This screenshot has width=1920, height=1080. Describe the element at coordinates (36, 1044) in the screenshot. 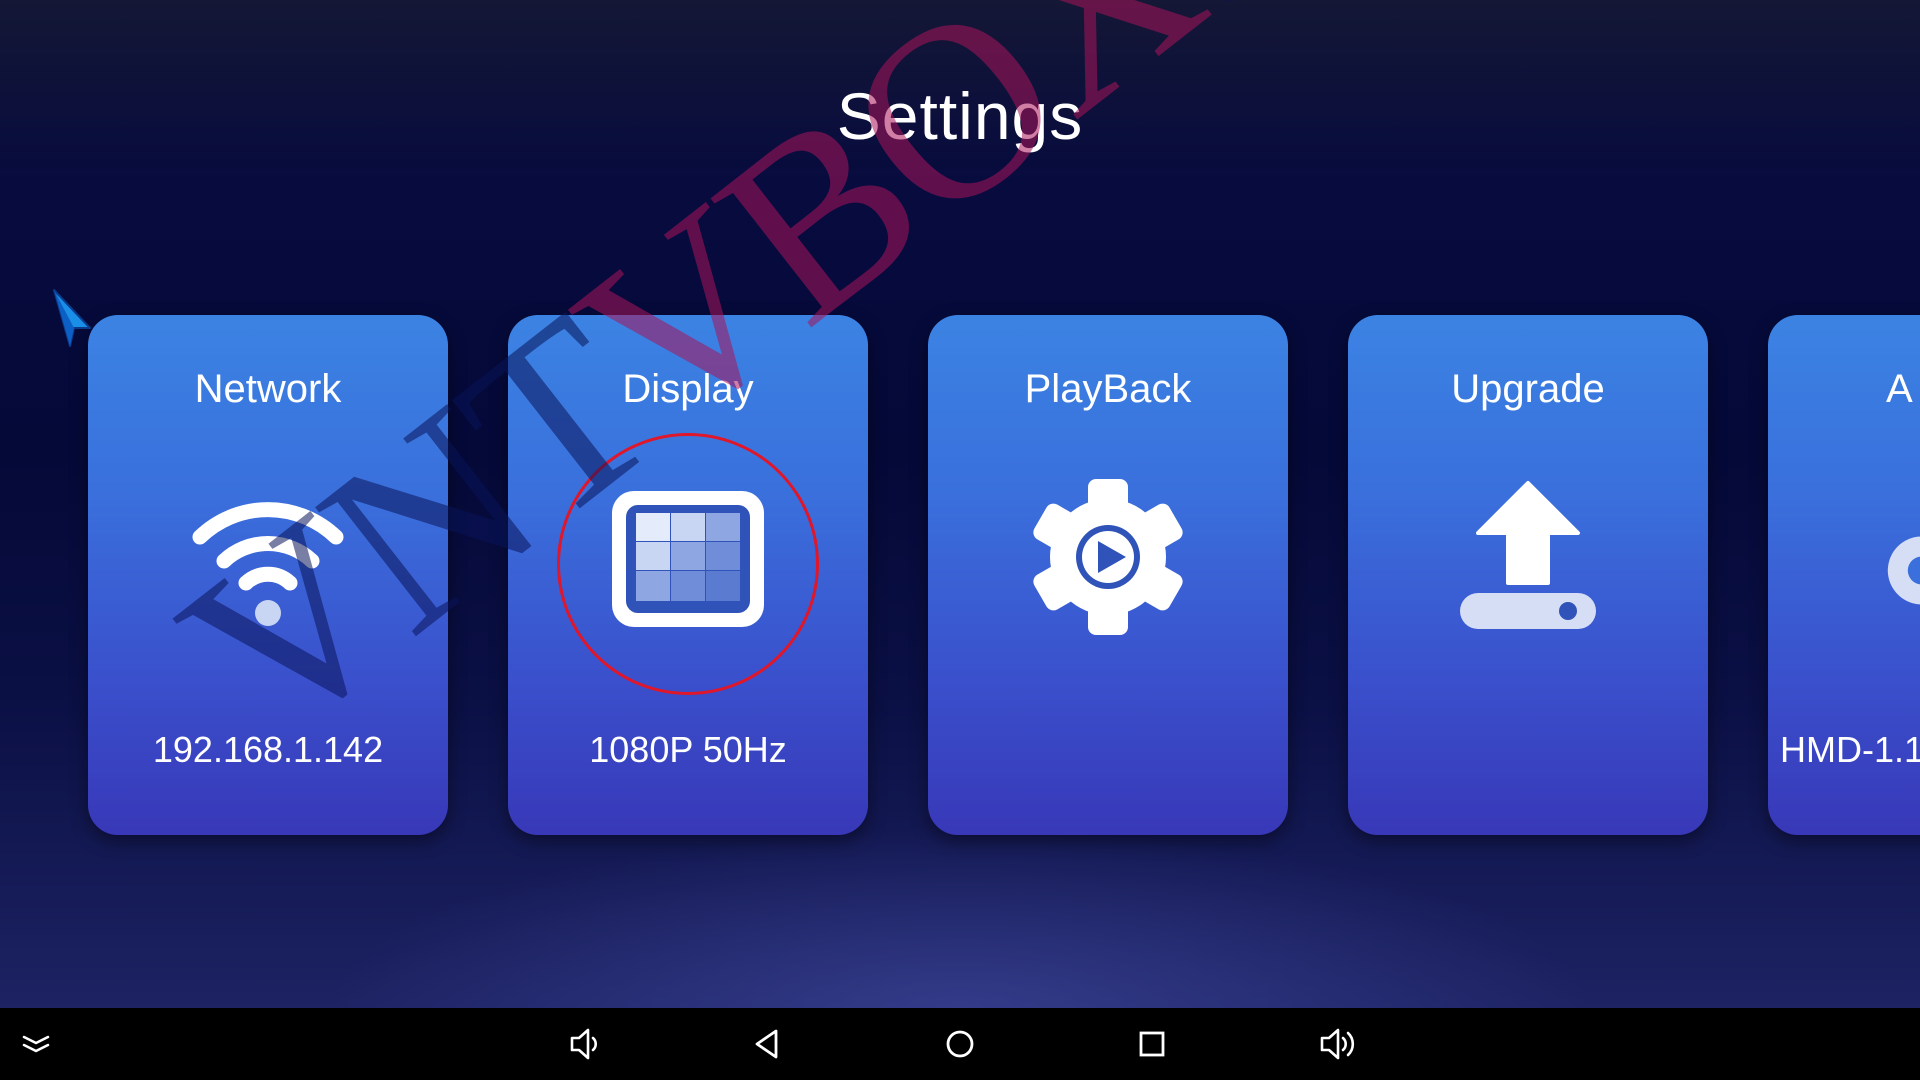

I see `expand-icon` at that location.